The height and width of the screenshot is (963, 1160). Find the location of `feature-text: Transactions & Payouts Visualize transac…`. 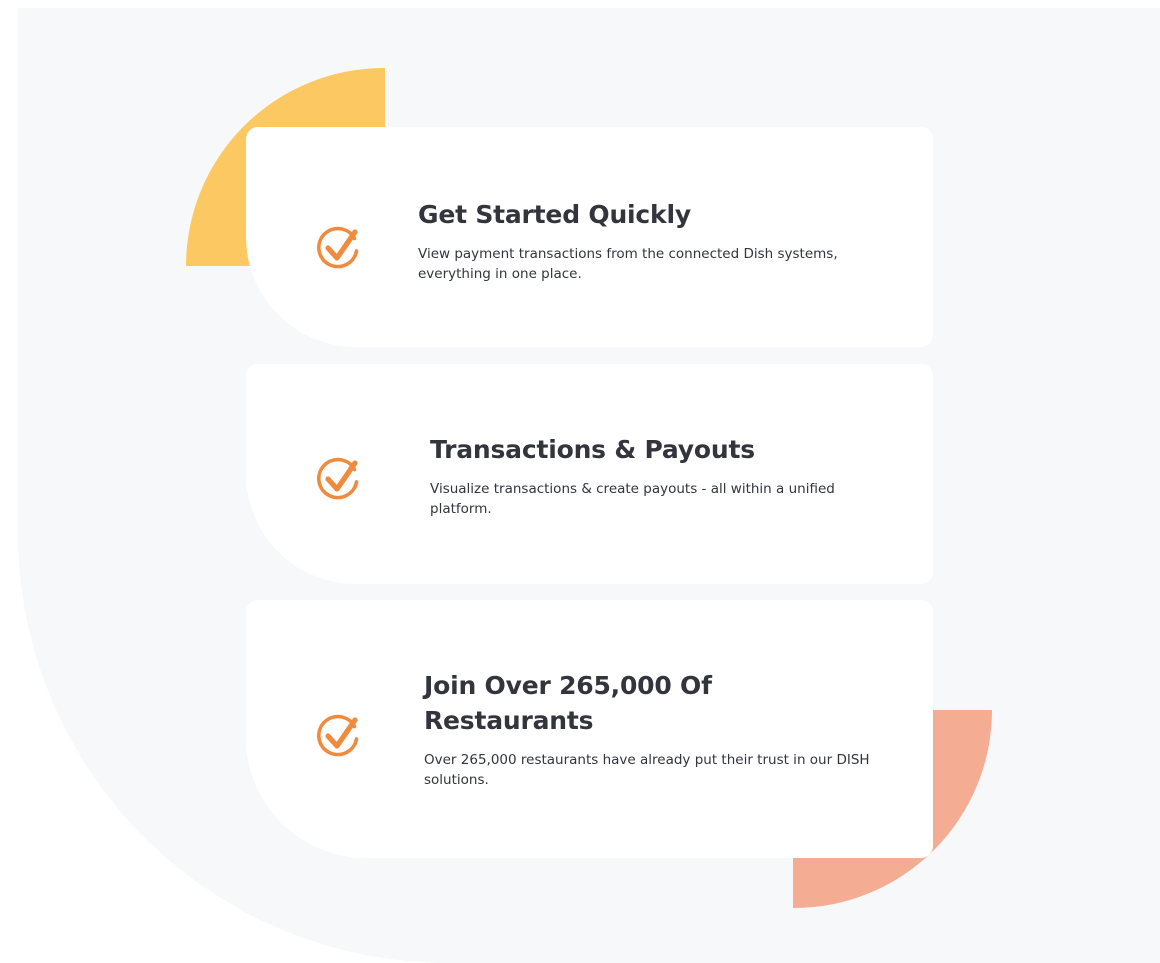

feature-text: Transactions & Payouts Visualize transac… is located at coordinates (660, 475).